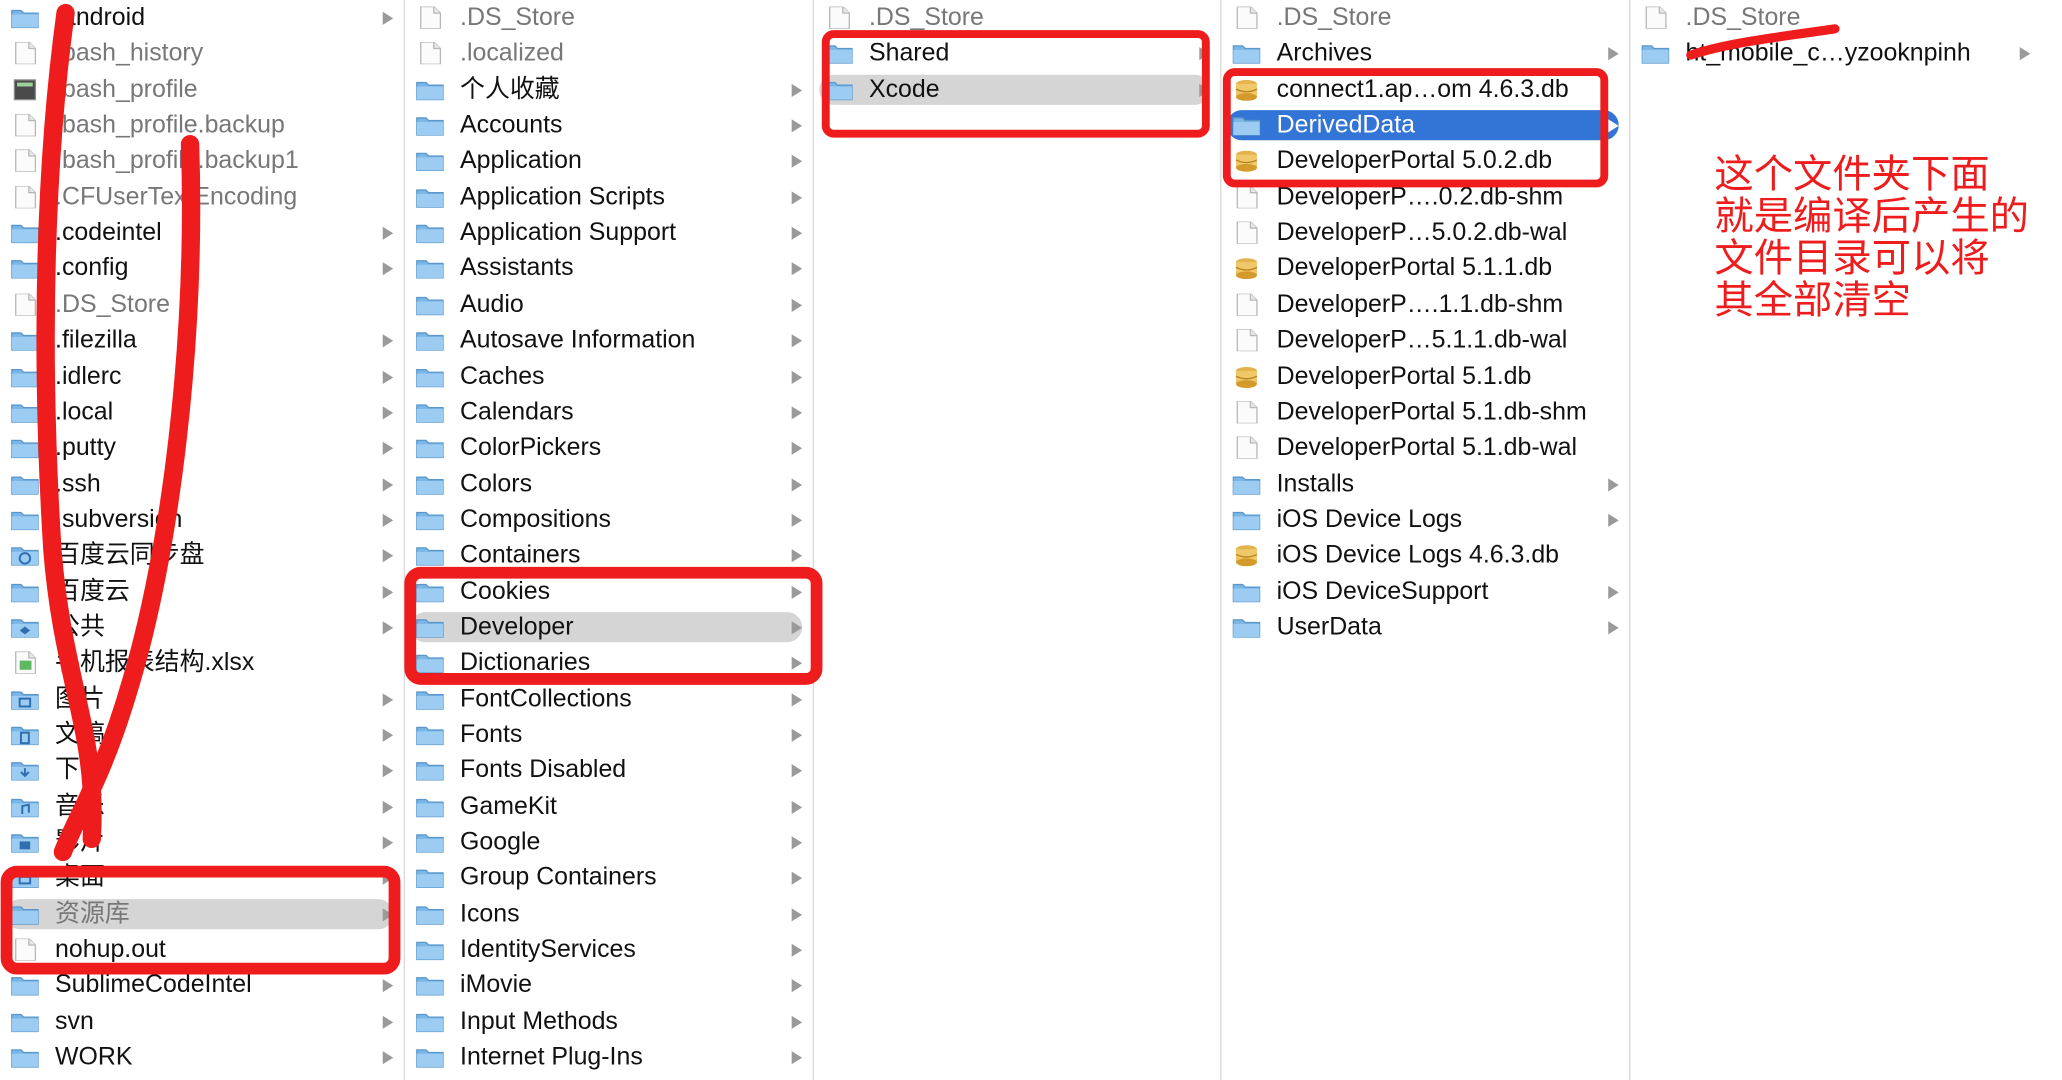 The height and width of the screenshot is (1080, 2062). Describe the element at coordinates (202, 232) in the screenshot. I see `list-item: .codeintel` at that location.